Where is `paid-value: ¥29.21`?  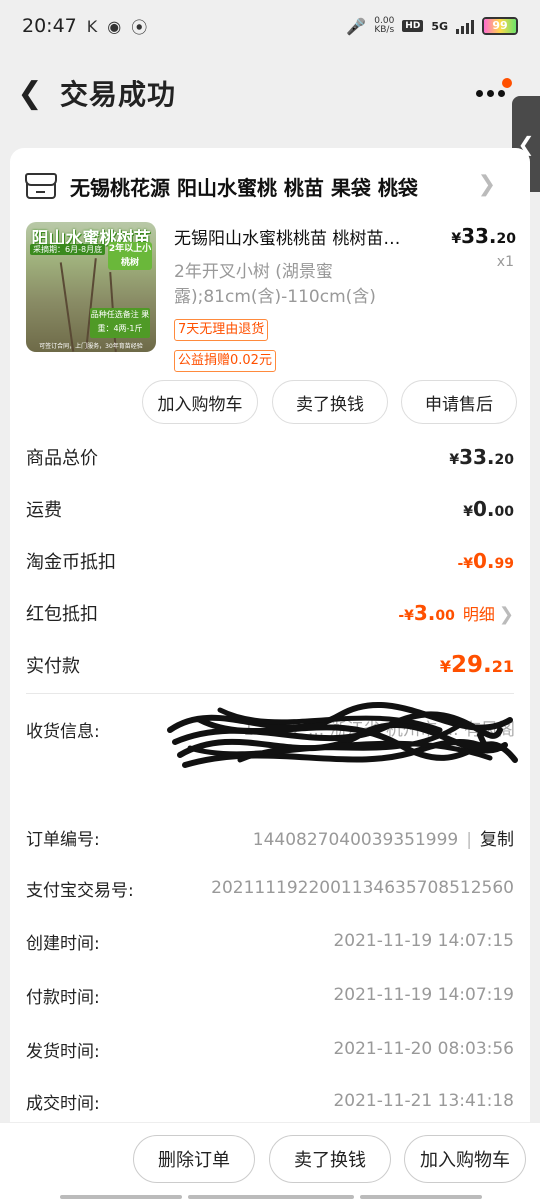 paid-value: ¥29.21 is located at coordinates (477, 665).